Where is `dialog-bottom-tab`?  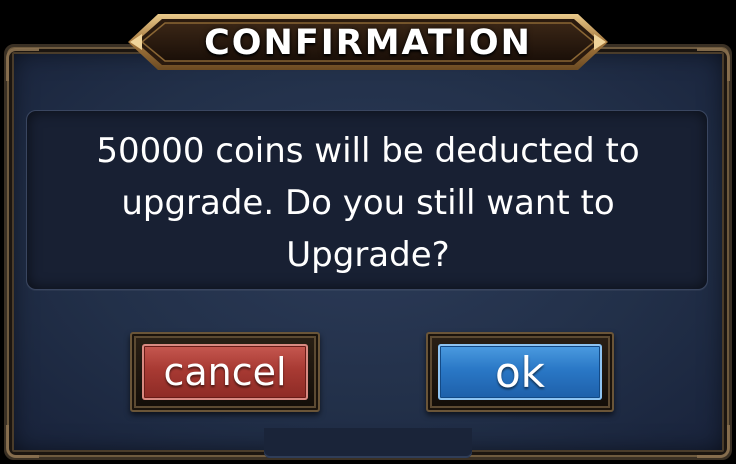 dialog-bottom-tab is located at coordinates (368, 443).